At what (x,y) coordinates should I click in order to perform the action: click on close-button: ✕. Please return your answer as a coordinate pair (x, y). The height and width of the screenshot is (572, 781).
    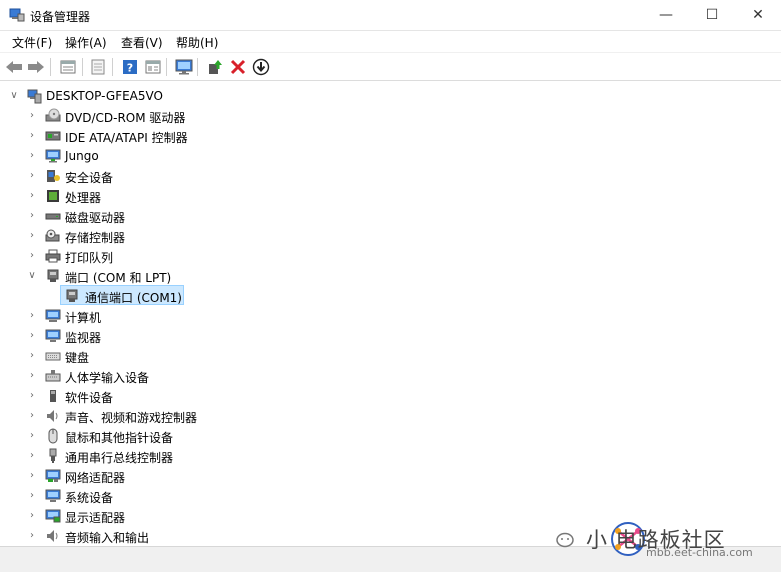
    Looking at the image, I should click on (758, 15).